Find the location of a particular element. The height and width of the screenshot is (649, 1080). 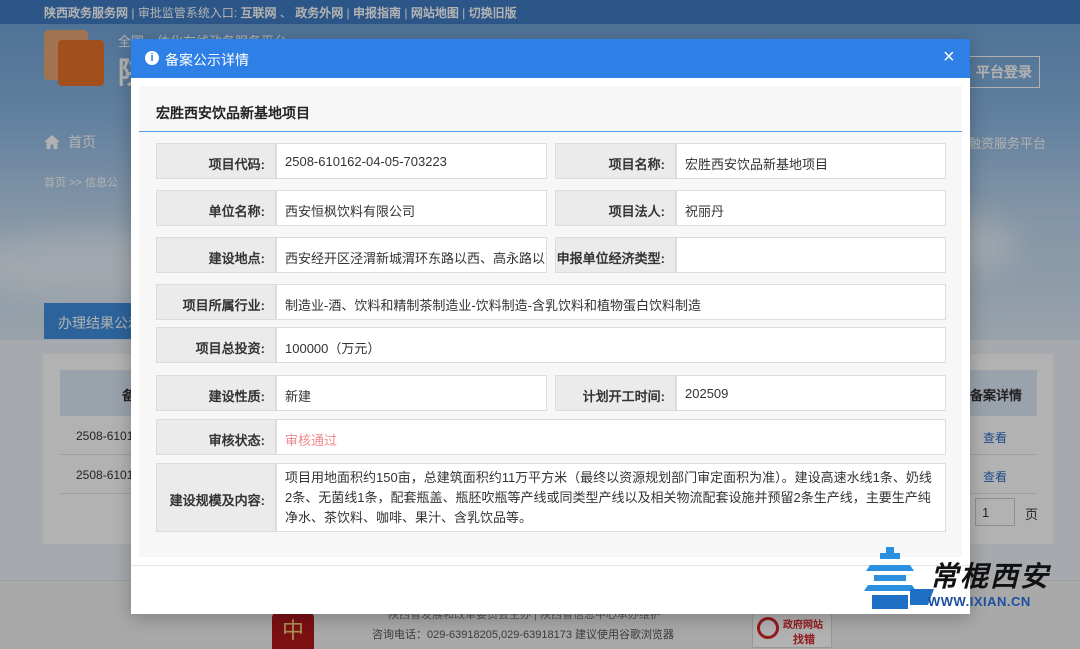

value-industry: 制造业-酒、饮料和精制茶制造业-饮料制造-含乳饮料和植物蛋白饮料制造 is located at coordinates (611, 302).